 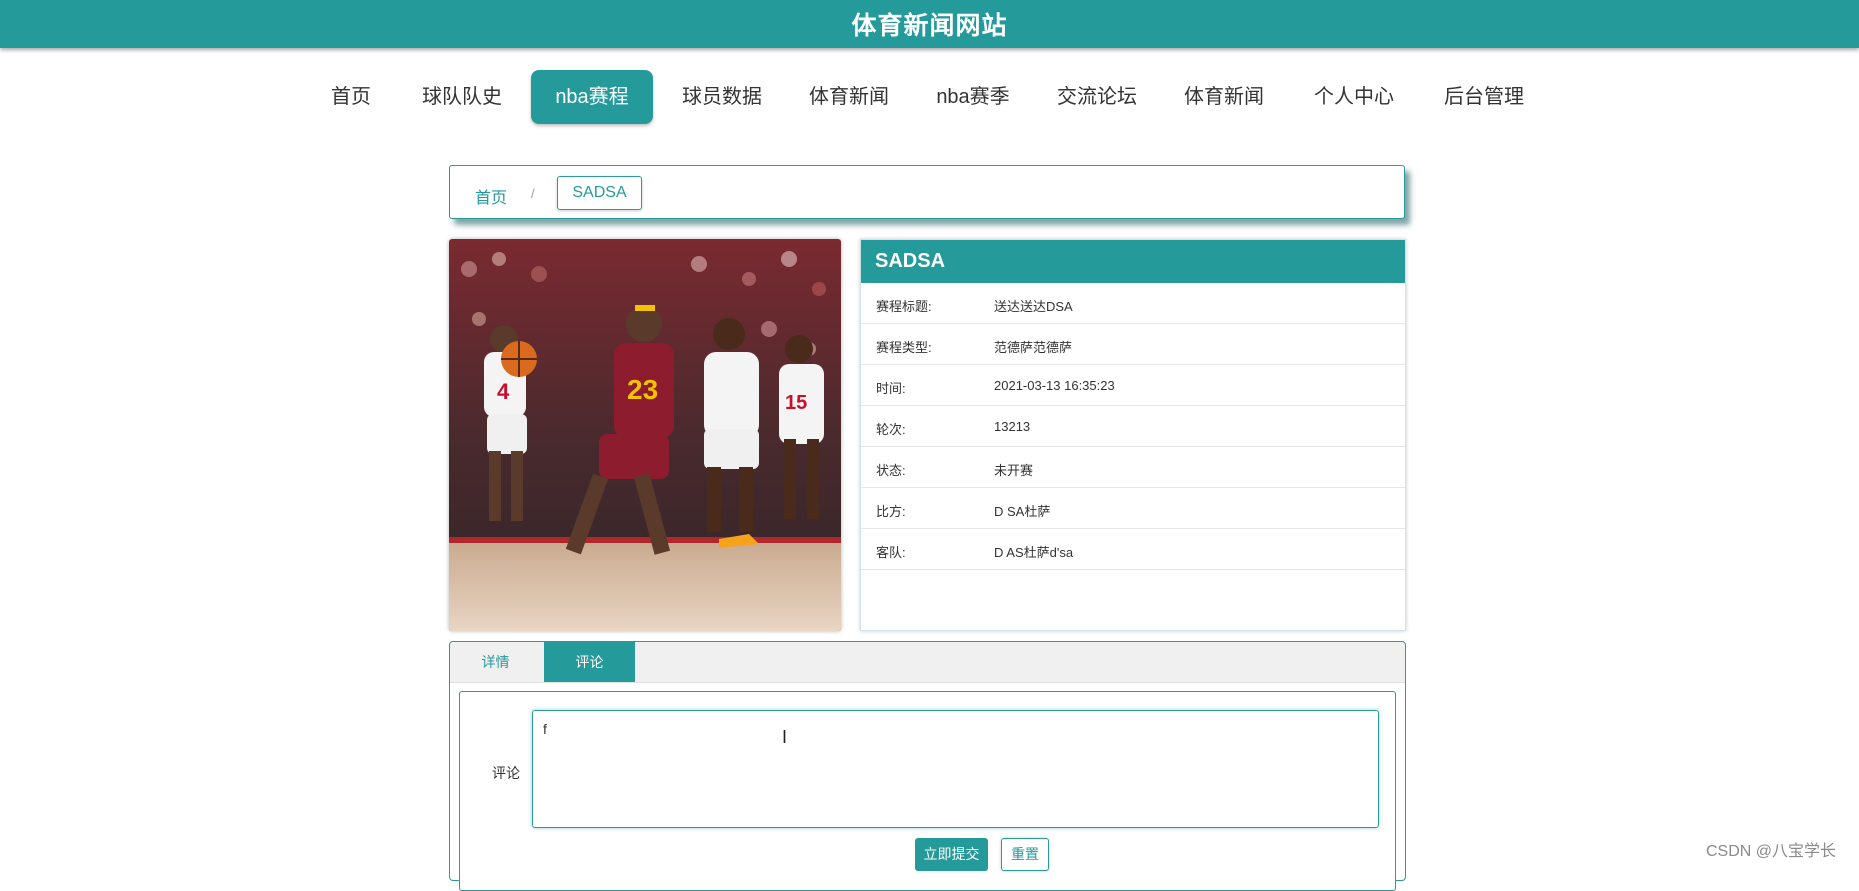 What do you see at coordinates (503, 391) in the screenshot?
I see `svg-text: 4` at bounding box center [503, 391].